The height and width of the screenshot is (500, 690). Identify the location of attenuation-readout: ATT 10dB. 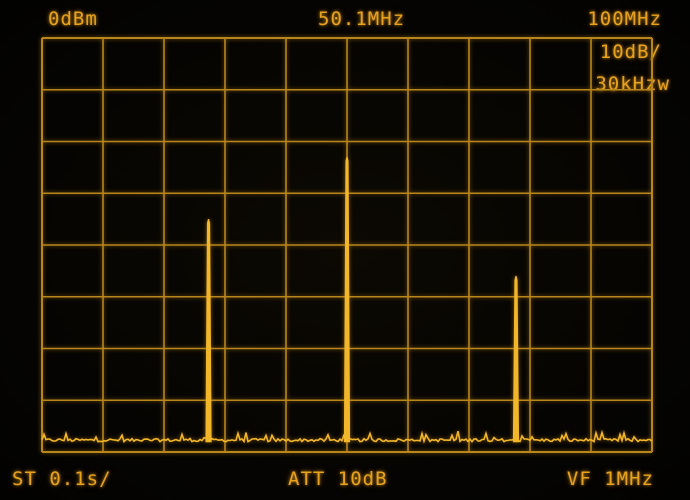
(338, 479).